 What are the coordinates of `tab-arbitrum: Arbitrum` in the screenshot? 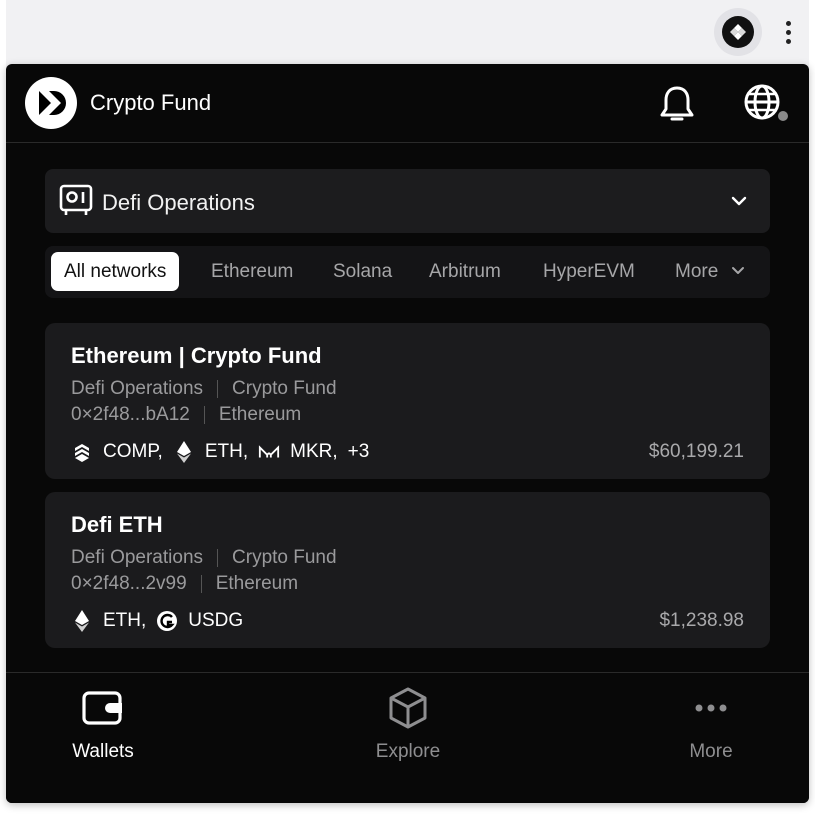 It's located at (465, 271).